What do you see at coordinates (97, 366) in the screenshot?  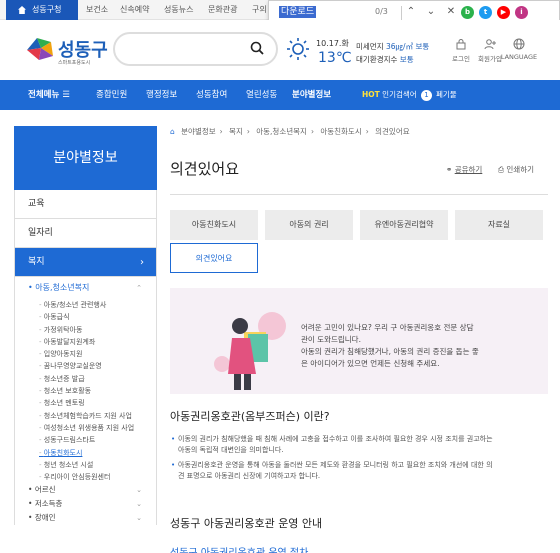 I see `sub-link-nutrition-class: 꿈나무영양교실운영` at bounding box center [97, 366].